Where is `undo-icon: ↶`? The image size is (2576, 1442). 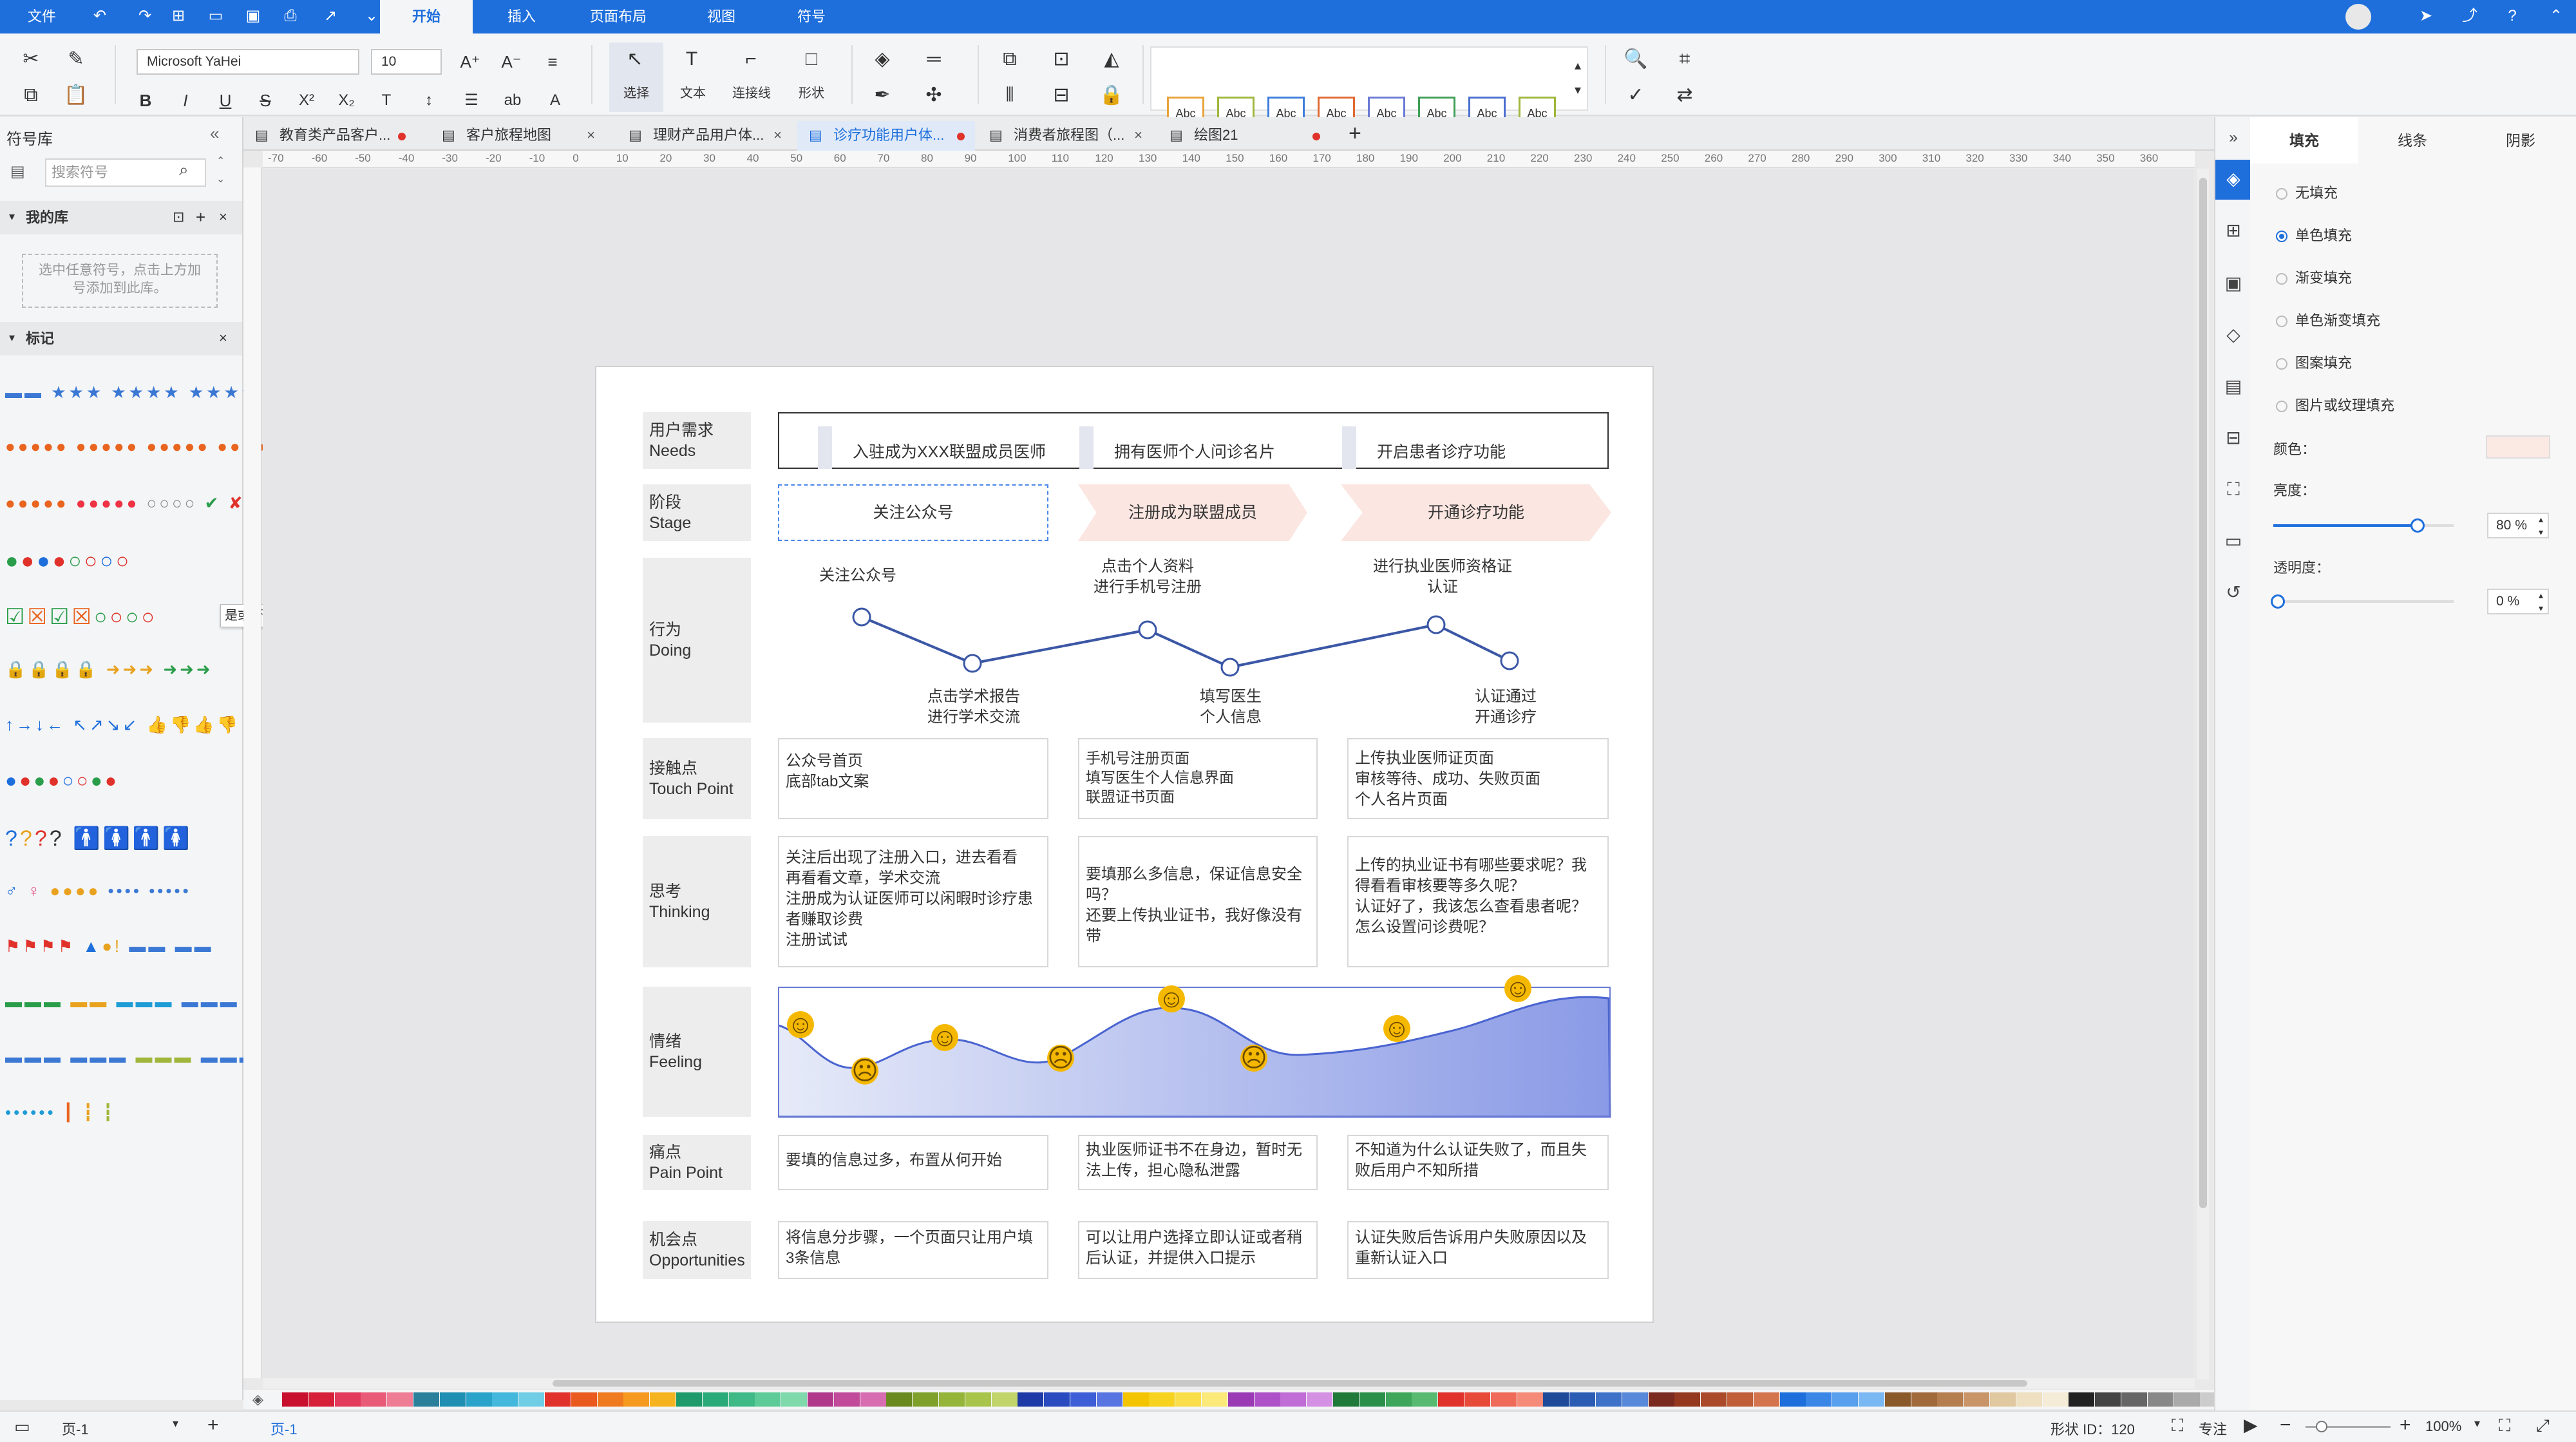
undo-icon: ↶ is located at coordinates (100, 16).